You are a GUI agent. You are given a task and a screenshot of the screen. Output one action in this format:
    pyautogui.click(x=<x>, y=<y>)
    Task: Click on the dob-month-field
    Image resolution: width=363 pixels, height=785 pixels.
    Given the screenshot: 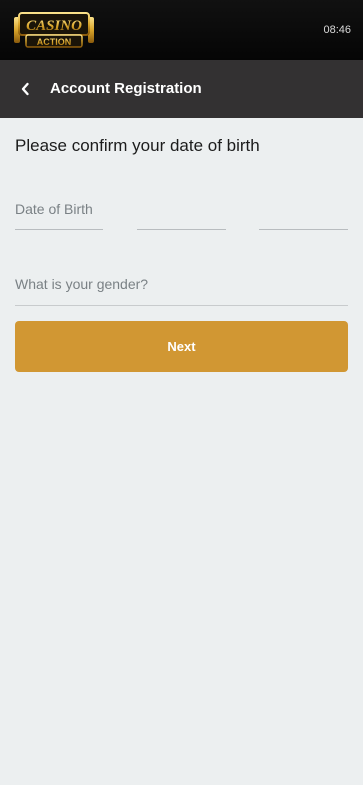 What is the action you would take?
    pyautogui.click(x=181, y=229)
    